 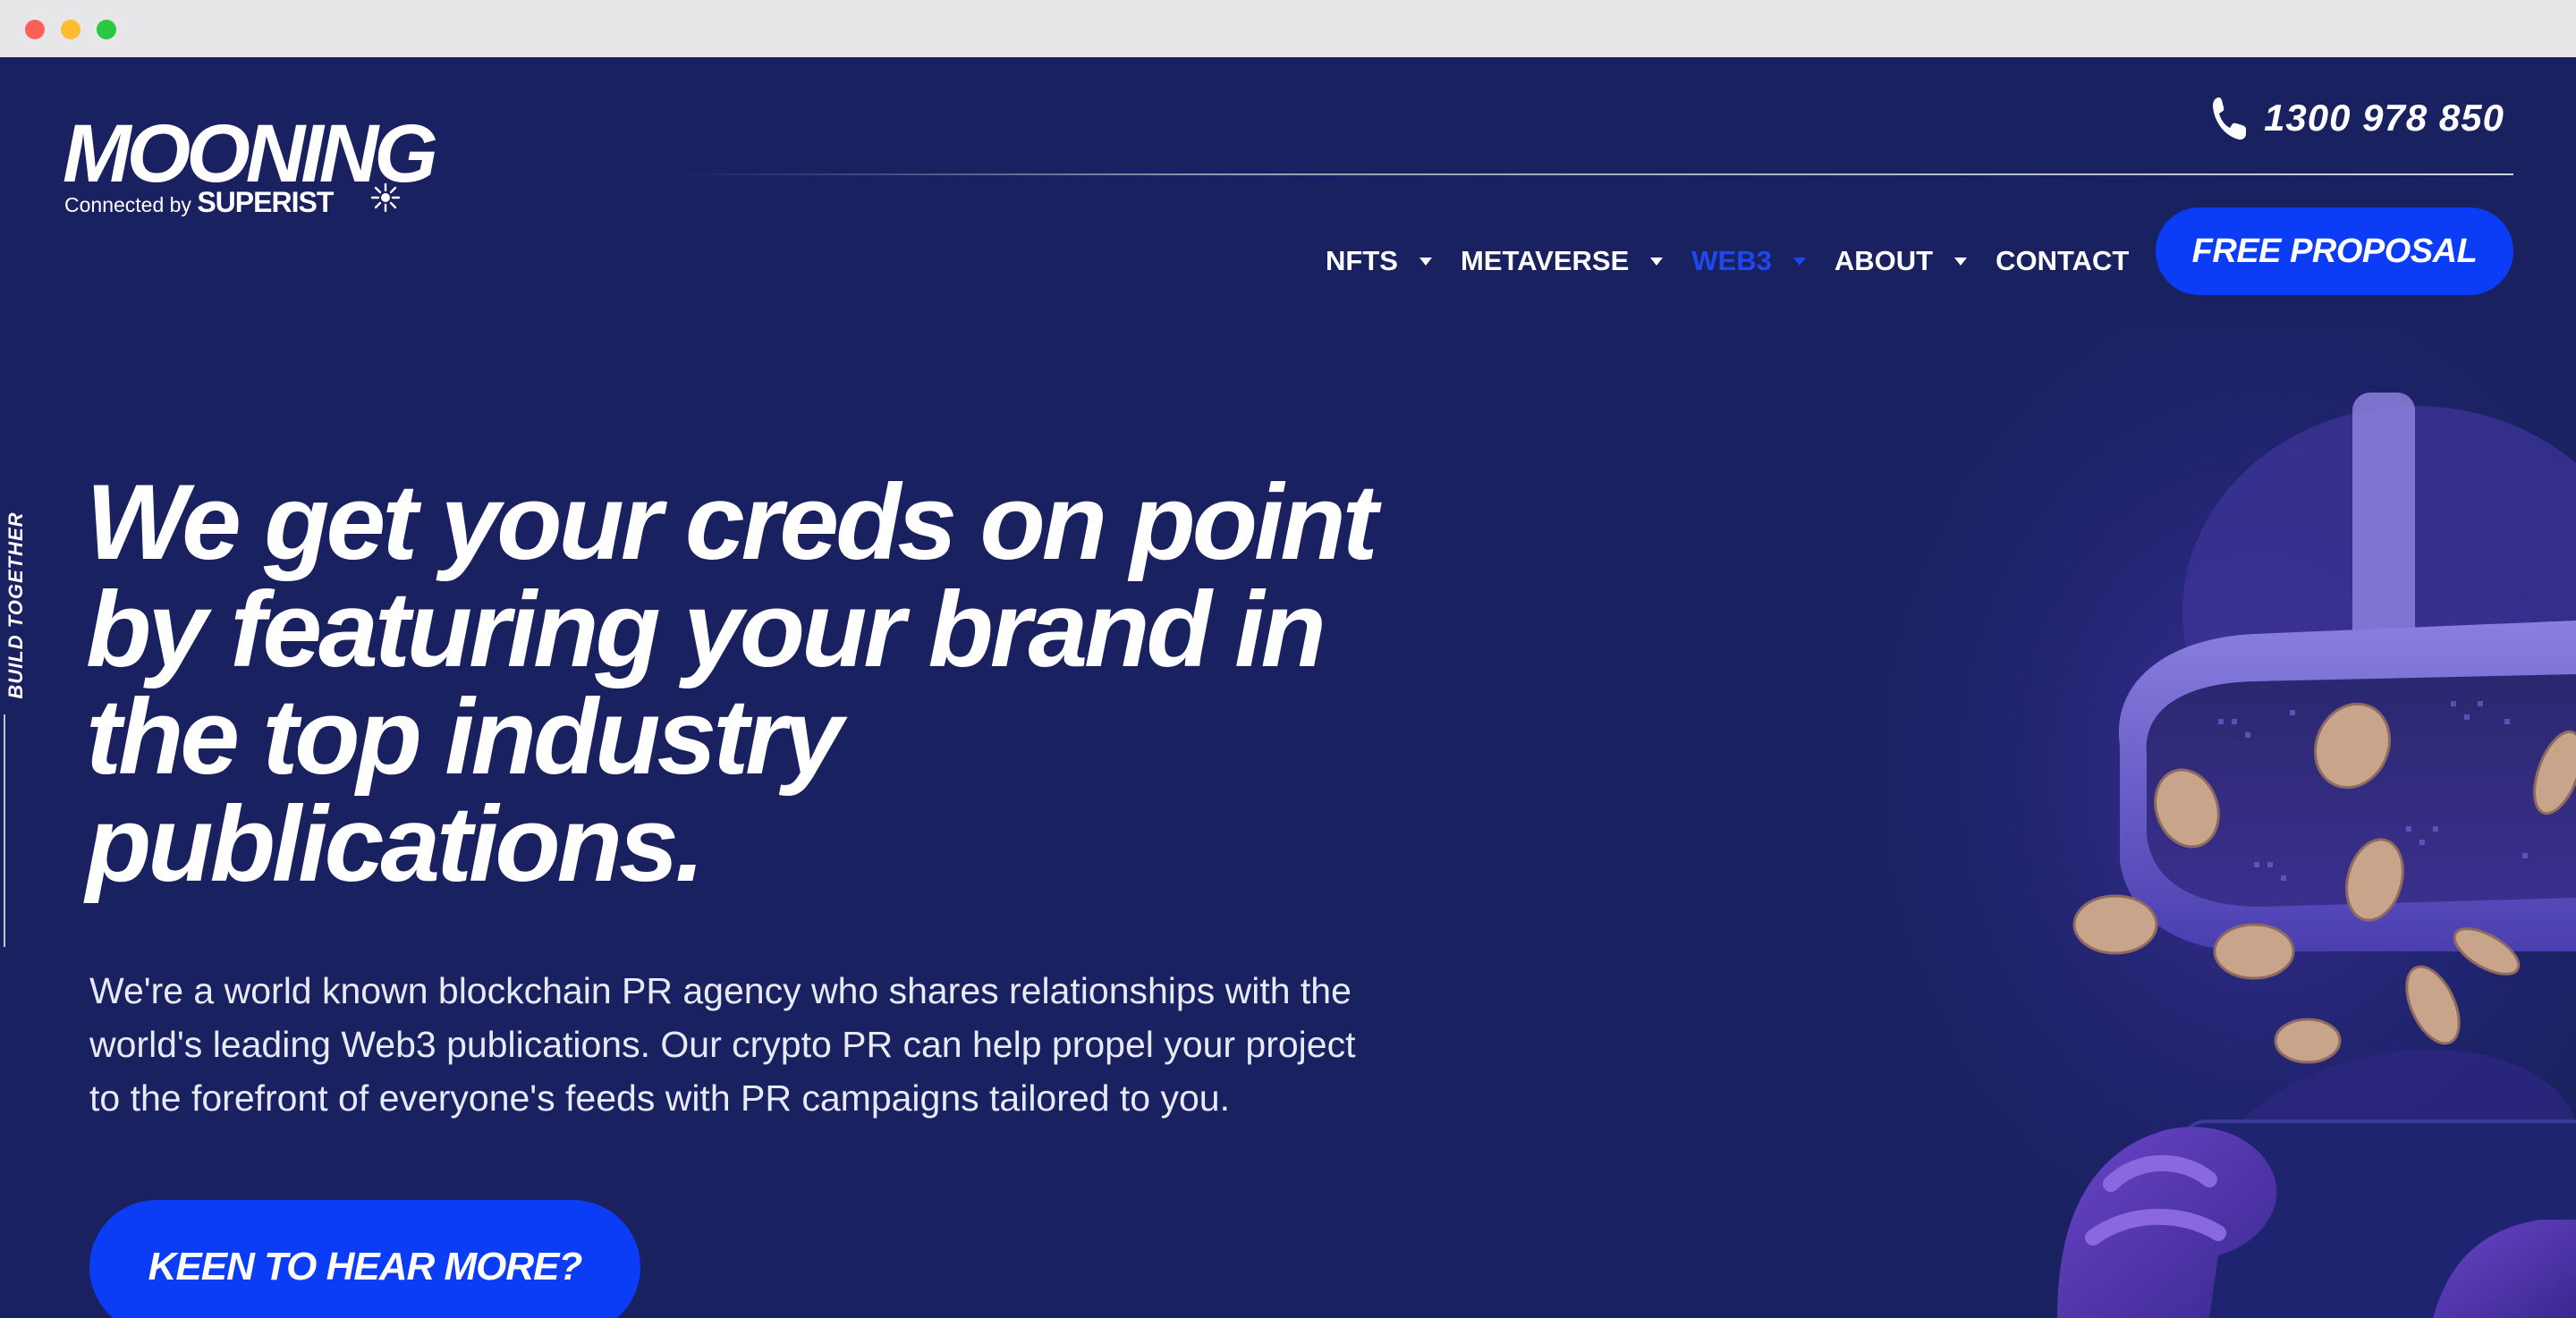 I want to click on hero-title-line: We get your creds on point, so click(x=732, y=522).